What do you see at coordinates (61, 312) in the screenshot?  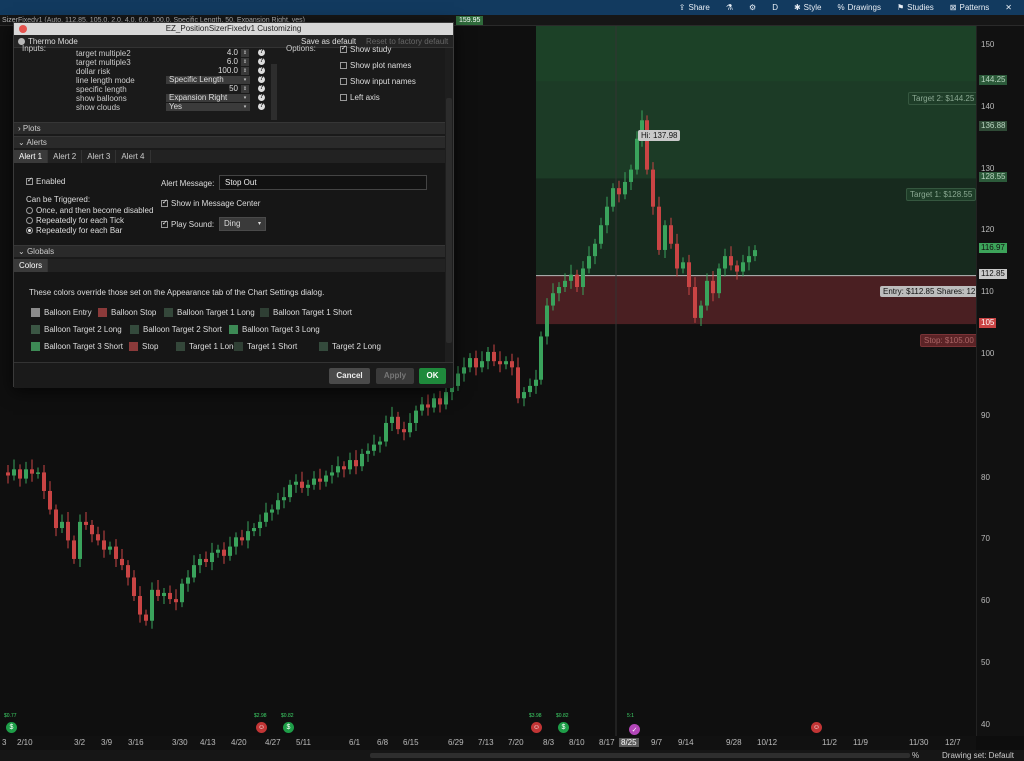 I see `color-swatch: Balloon Entry` at bounding box center [61, 312].